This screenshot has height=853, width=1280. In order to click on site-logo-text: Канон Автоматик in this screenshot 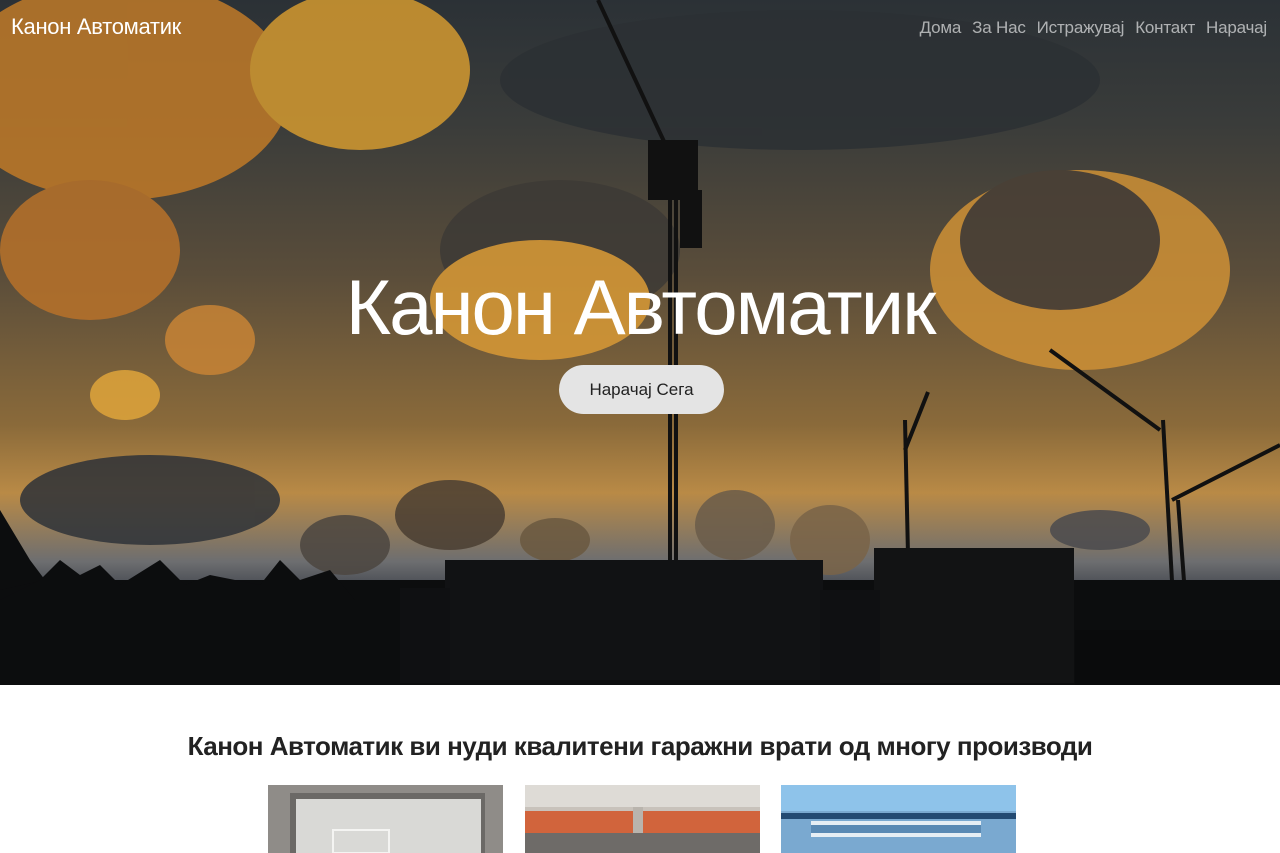, I will do `click(96, 27)`.